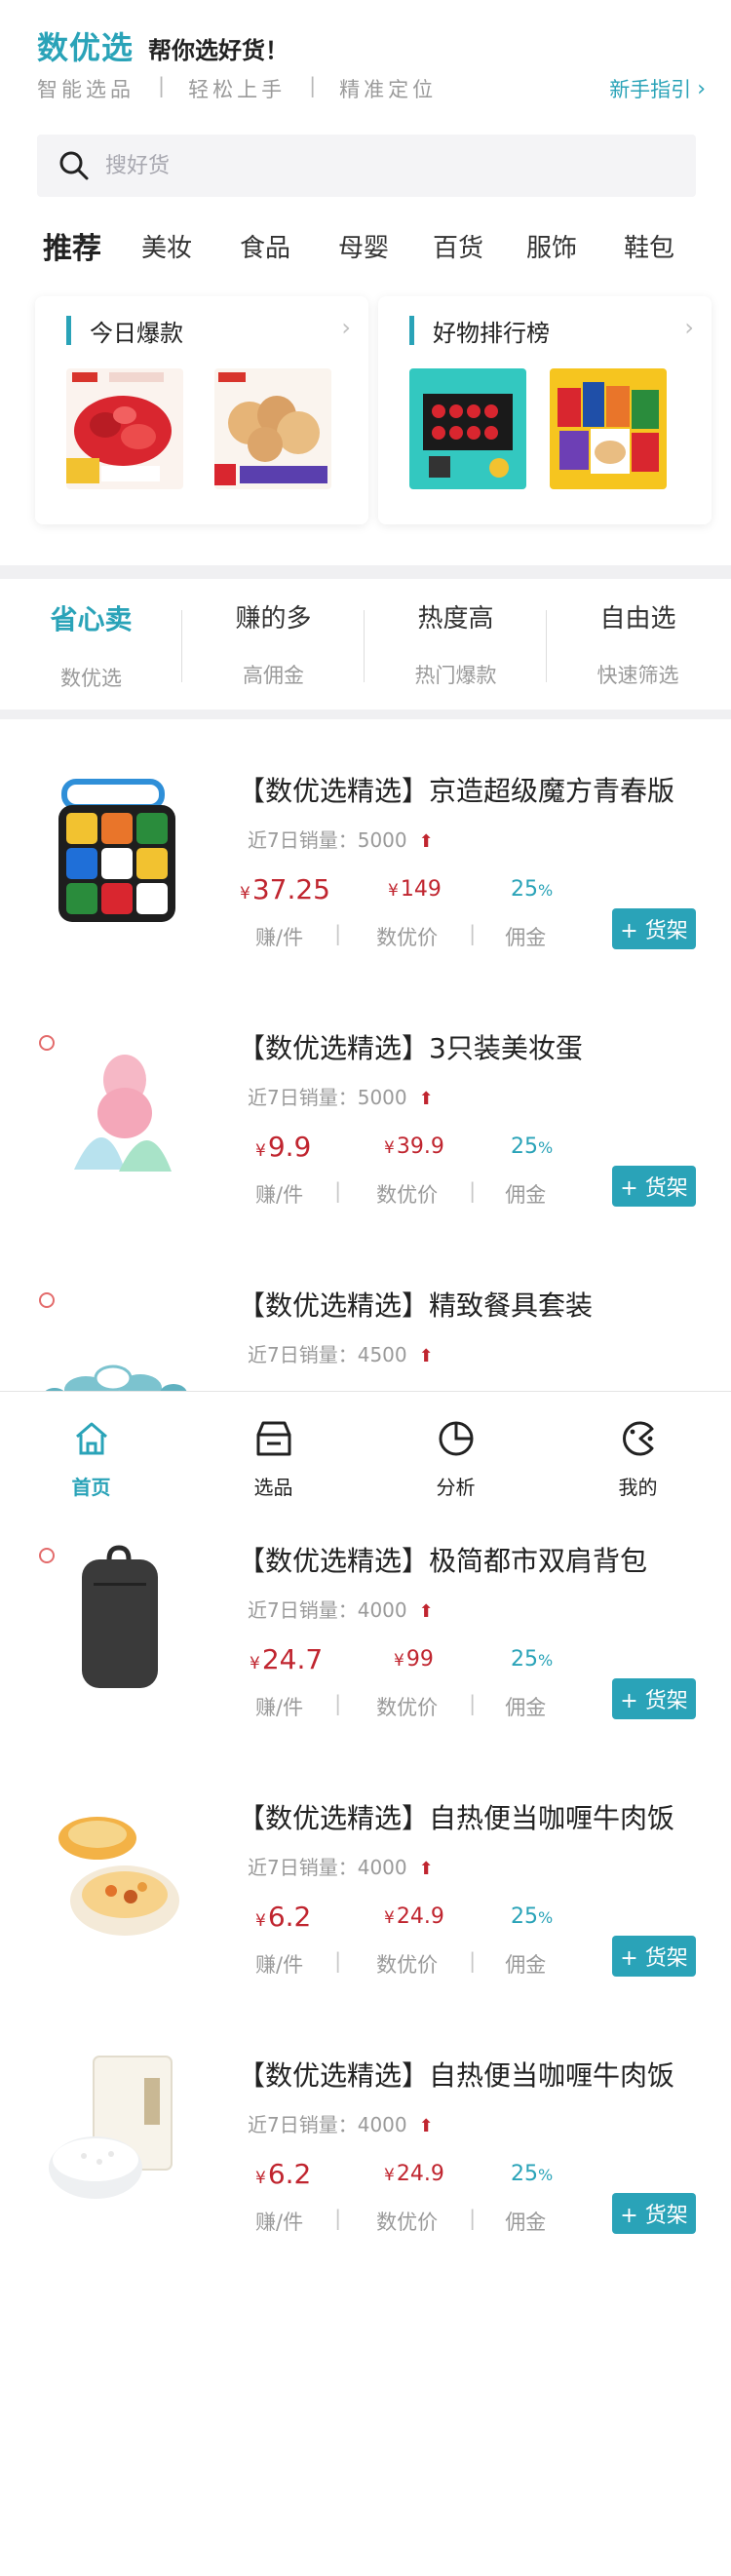 The image size is (731, 2576). I want to click on tab-general: 百货, so click(458, 246).